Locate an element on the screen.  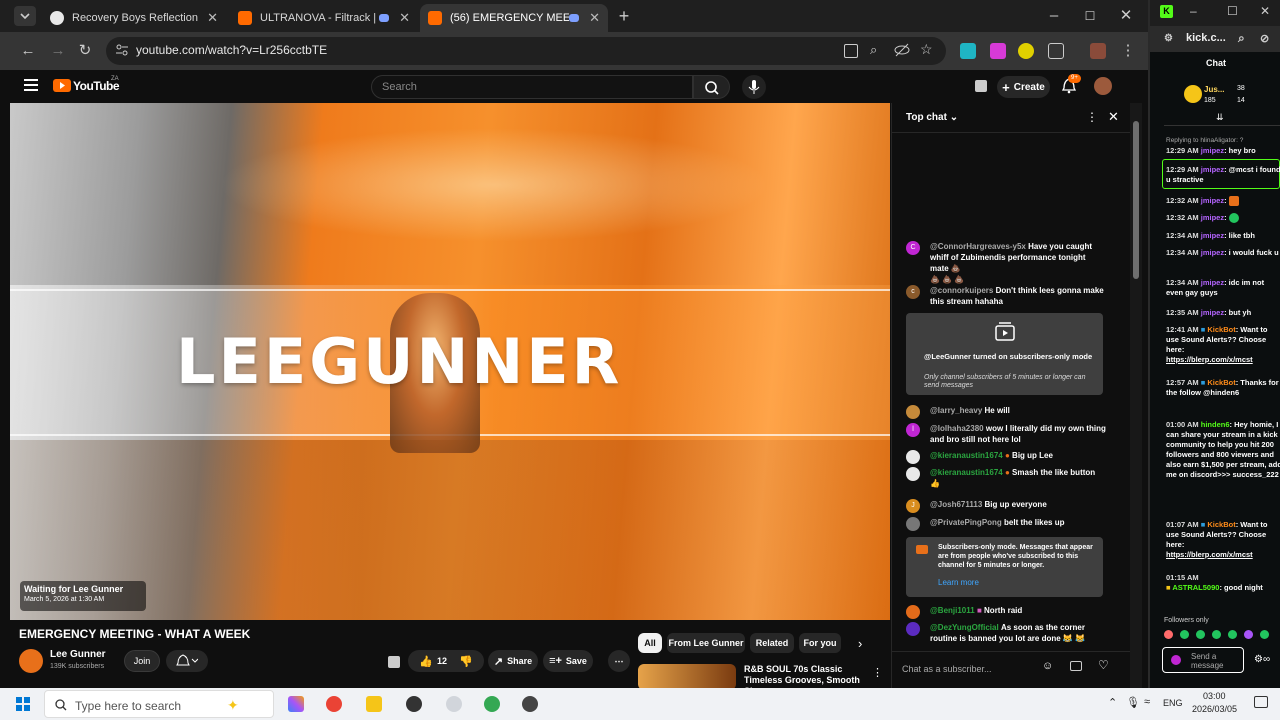
omnibox: youtube.com/watch?v=Lr256cctbTE ⌕ ☆ is located at coordinates (526, 51).